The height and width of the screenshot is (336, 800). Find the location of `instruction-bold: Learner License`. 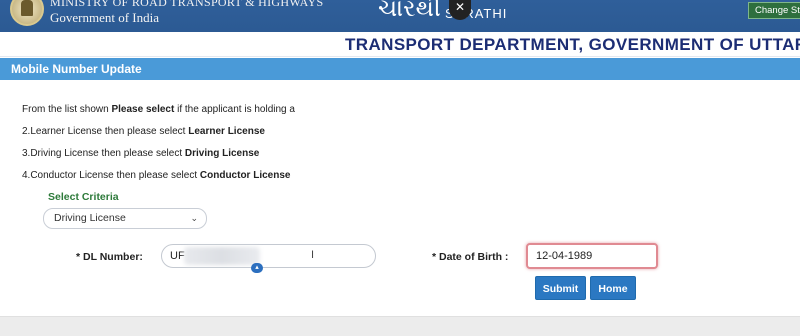

instruction-bold: Learner License is located at coordinates (226, 131).